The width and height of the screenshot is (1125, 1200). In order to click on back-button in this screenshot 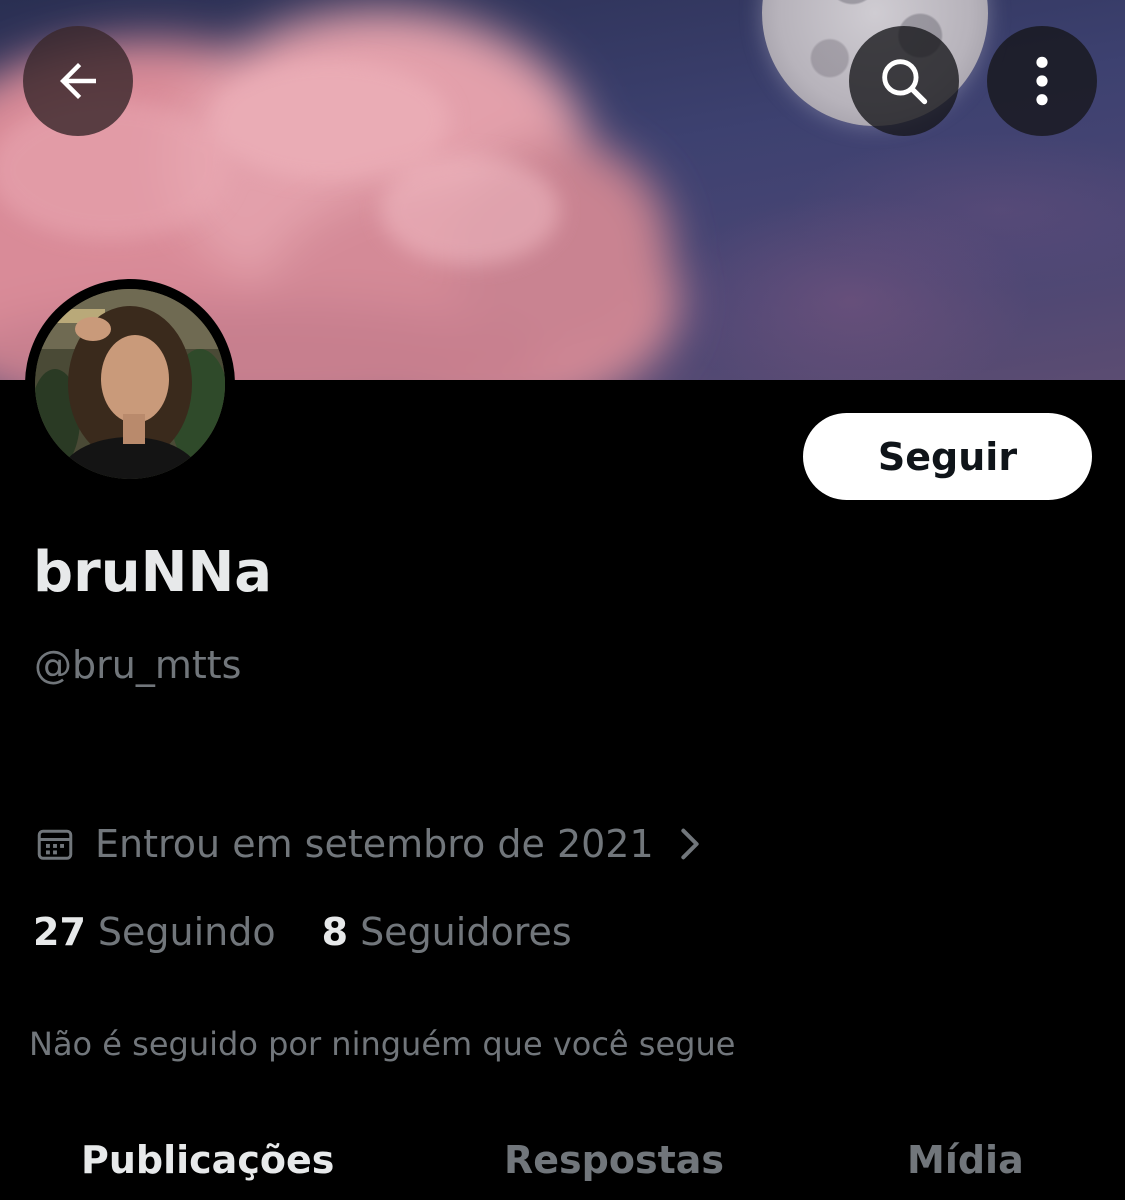, I will do `click(78, 81)`.